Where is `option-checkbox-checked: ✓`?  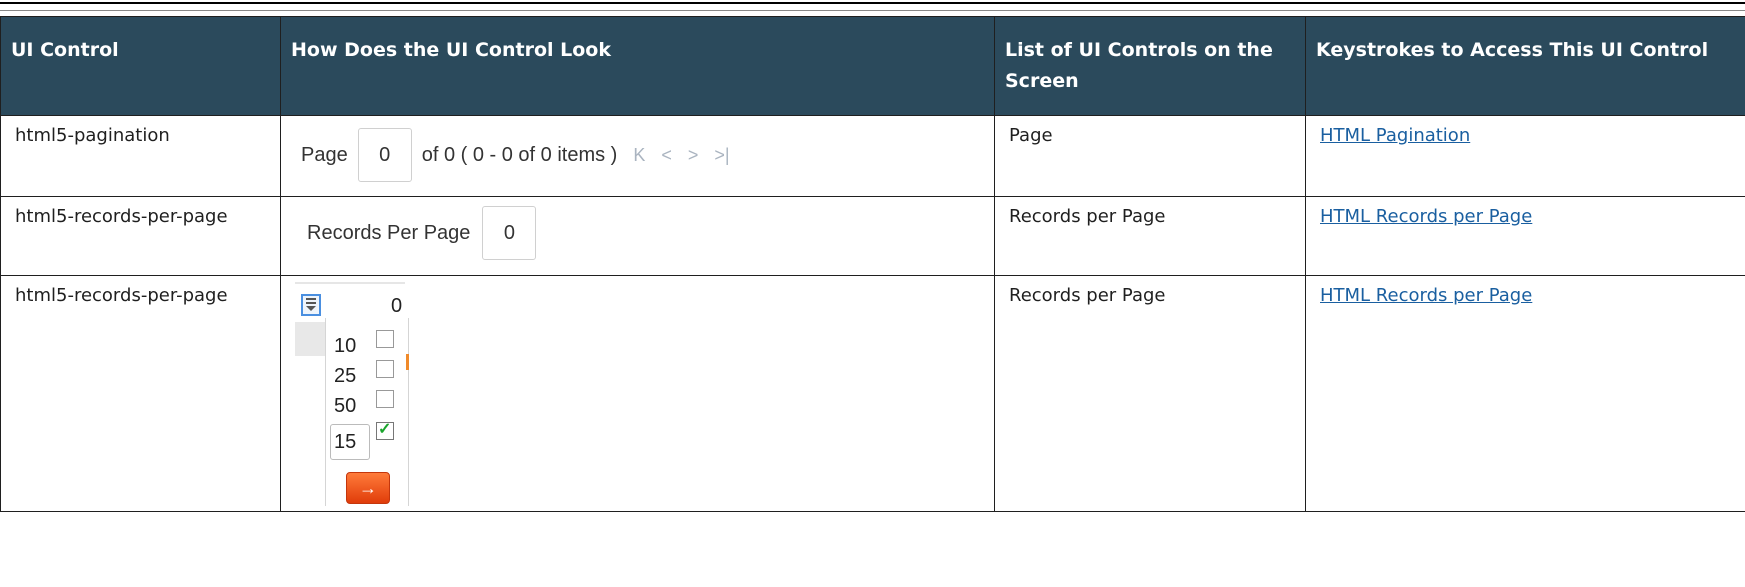
option-checkbox-checked: ✓ is located at coordinates (385, 430).